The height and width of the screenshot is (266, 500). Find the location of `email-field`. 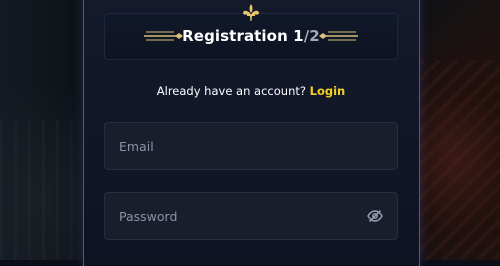

email-field is located at coordinates (251, 146).